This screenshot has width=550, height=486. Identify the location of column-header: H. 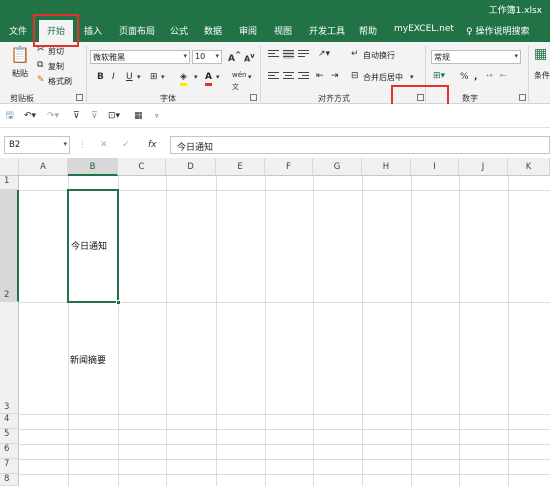
(386, 167).